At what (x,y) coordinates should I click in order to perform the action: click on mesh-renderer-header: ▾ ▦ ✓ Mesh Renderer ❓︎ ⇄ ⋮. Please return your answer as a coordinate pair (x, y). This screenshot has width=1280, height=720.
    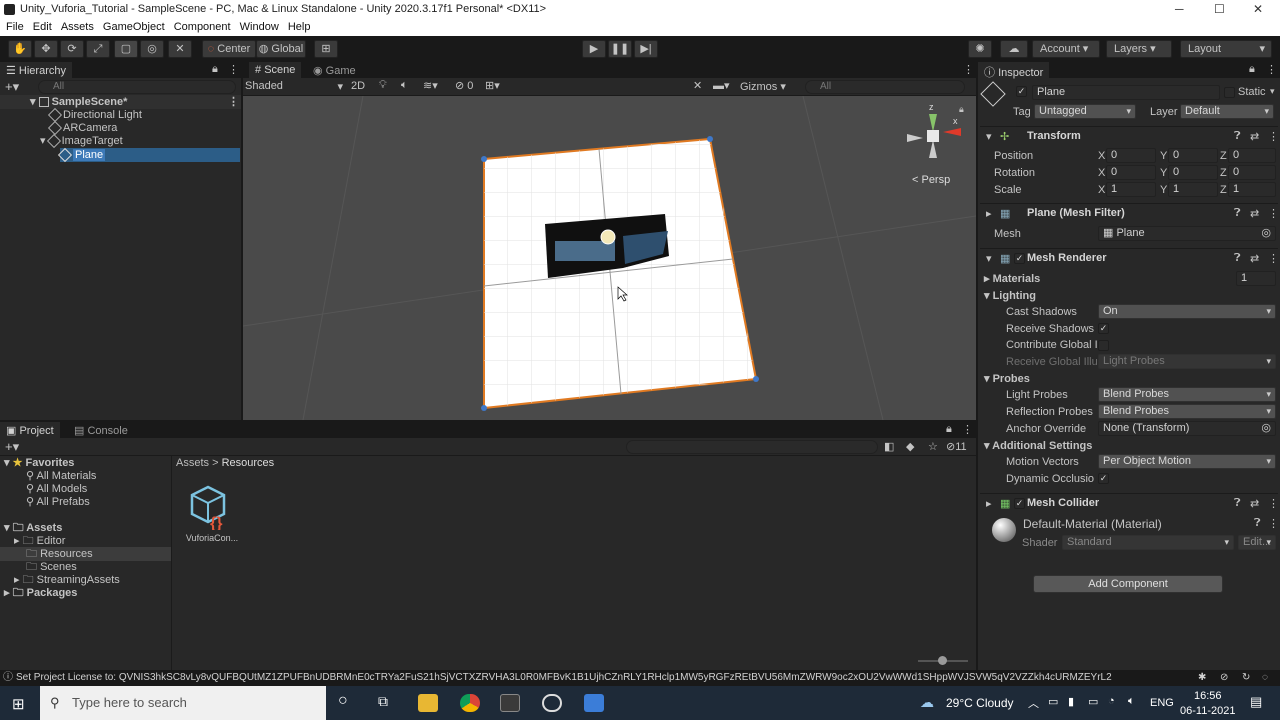
    Looking at the image, I should click on (1129, 258).